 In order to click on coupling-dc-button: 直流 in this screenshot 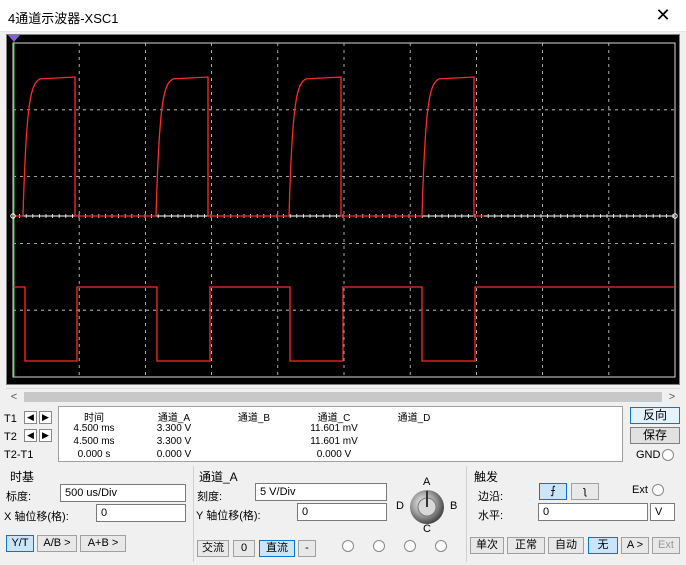, I will do `click(277, 548)`.